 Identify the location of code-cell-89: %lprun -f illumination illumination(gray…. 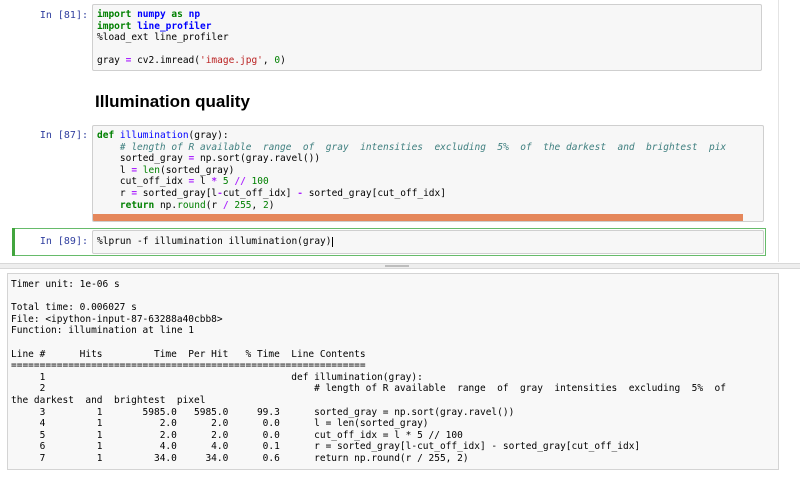
(428, 242).